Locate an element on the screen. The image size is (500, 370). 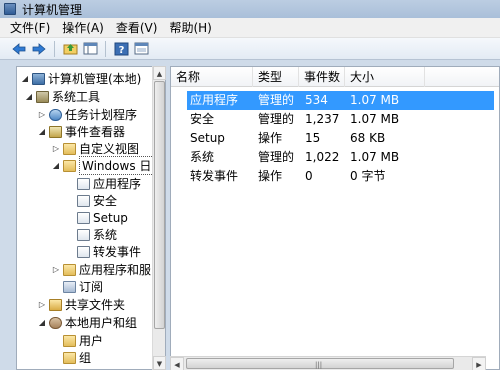
tree-item-groups: 组 is located at coordinates (77, 357).